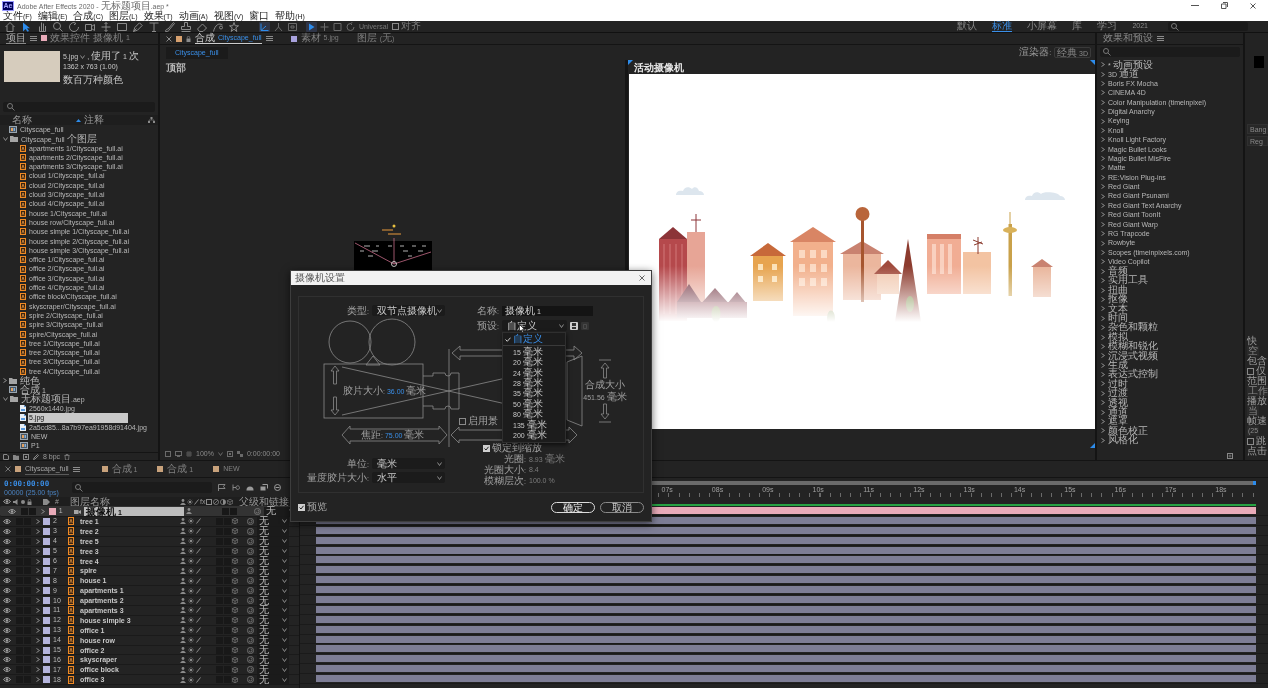 The width and height of the screenshot is (1268, 688). What do you see at coordinates (1208, 26) in the screenshot?
I see `search-field` at bounding box center [1208, 26].